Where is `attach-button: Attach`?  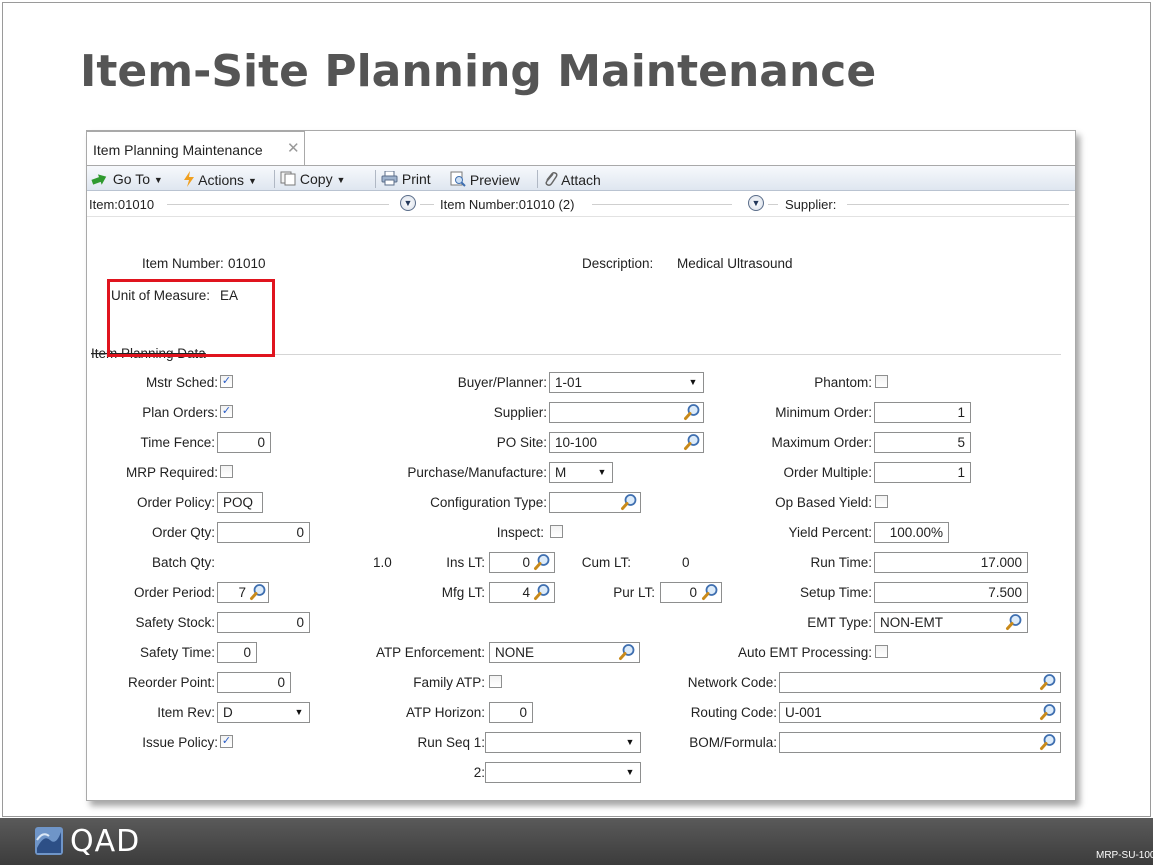 attach-button: Attach is located at coordinates (572, 179).